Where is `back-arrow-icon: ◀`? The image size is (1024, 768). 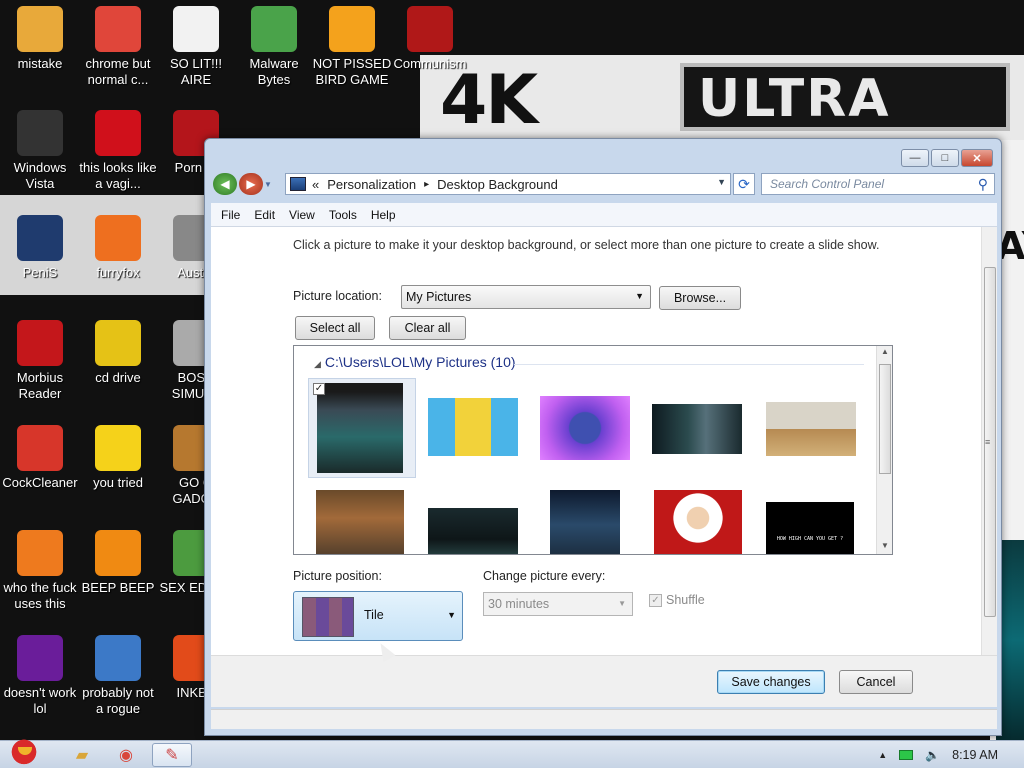
back-arrow-icon: ◀ is located at coordinates (225, 184).